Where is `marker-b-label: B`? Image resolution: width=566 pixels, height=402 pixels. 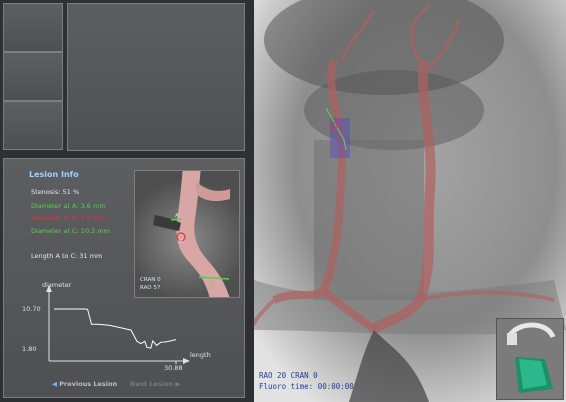 marker-b-label: B is located at coordinates (181, 242).